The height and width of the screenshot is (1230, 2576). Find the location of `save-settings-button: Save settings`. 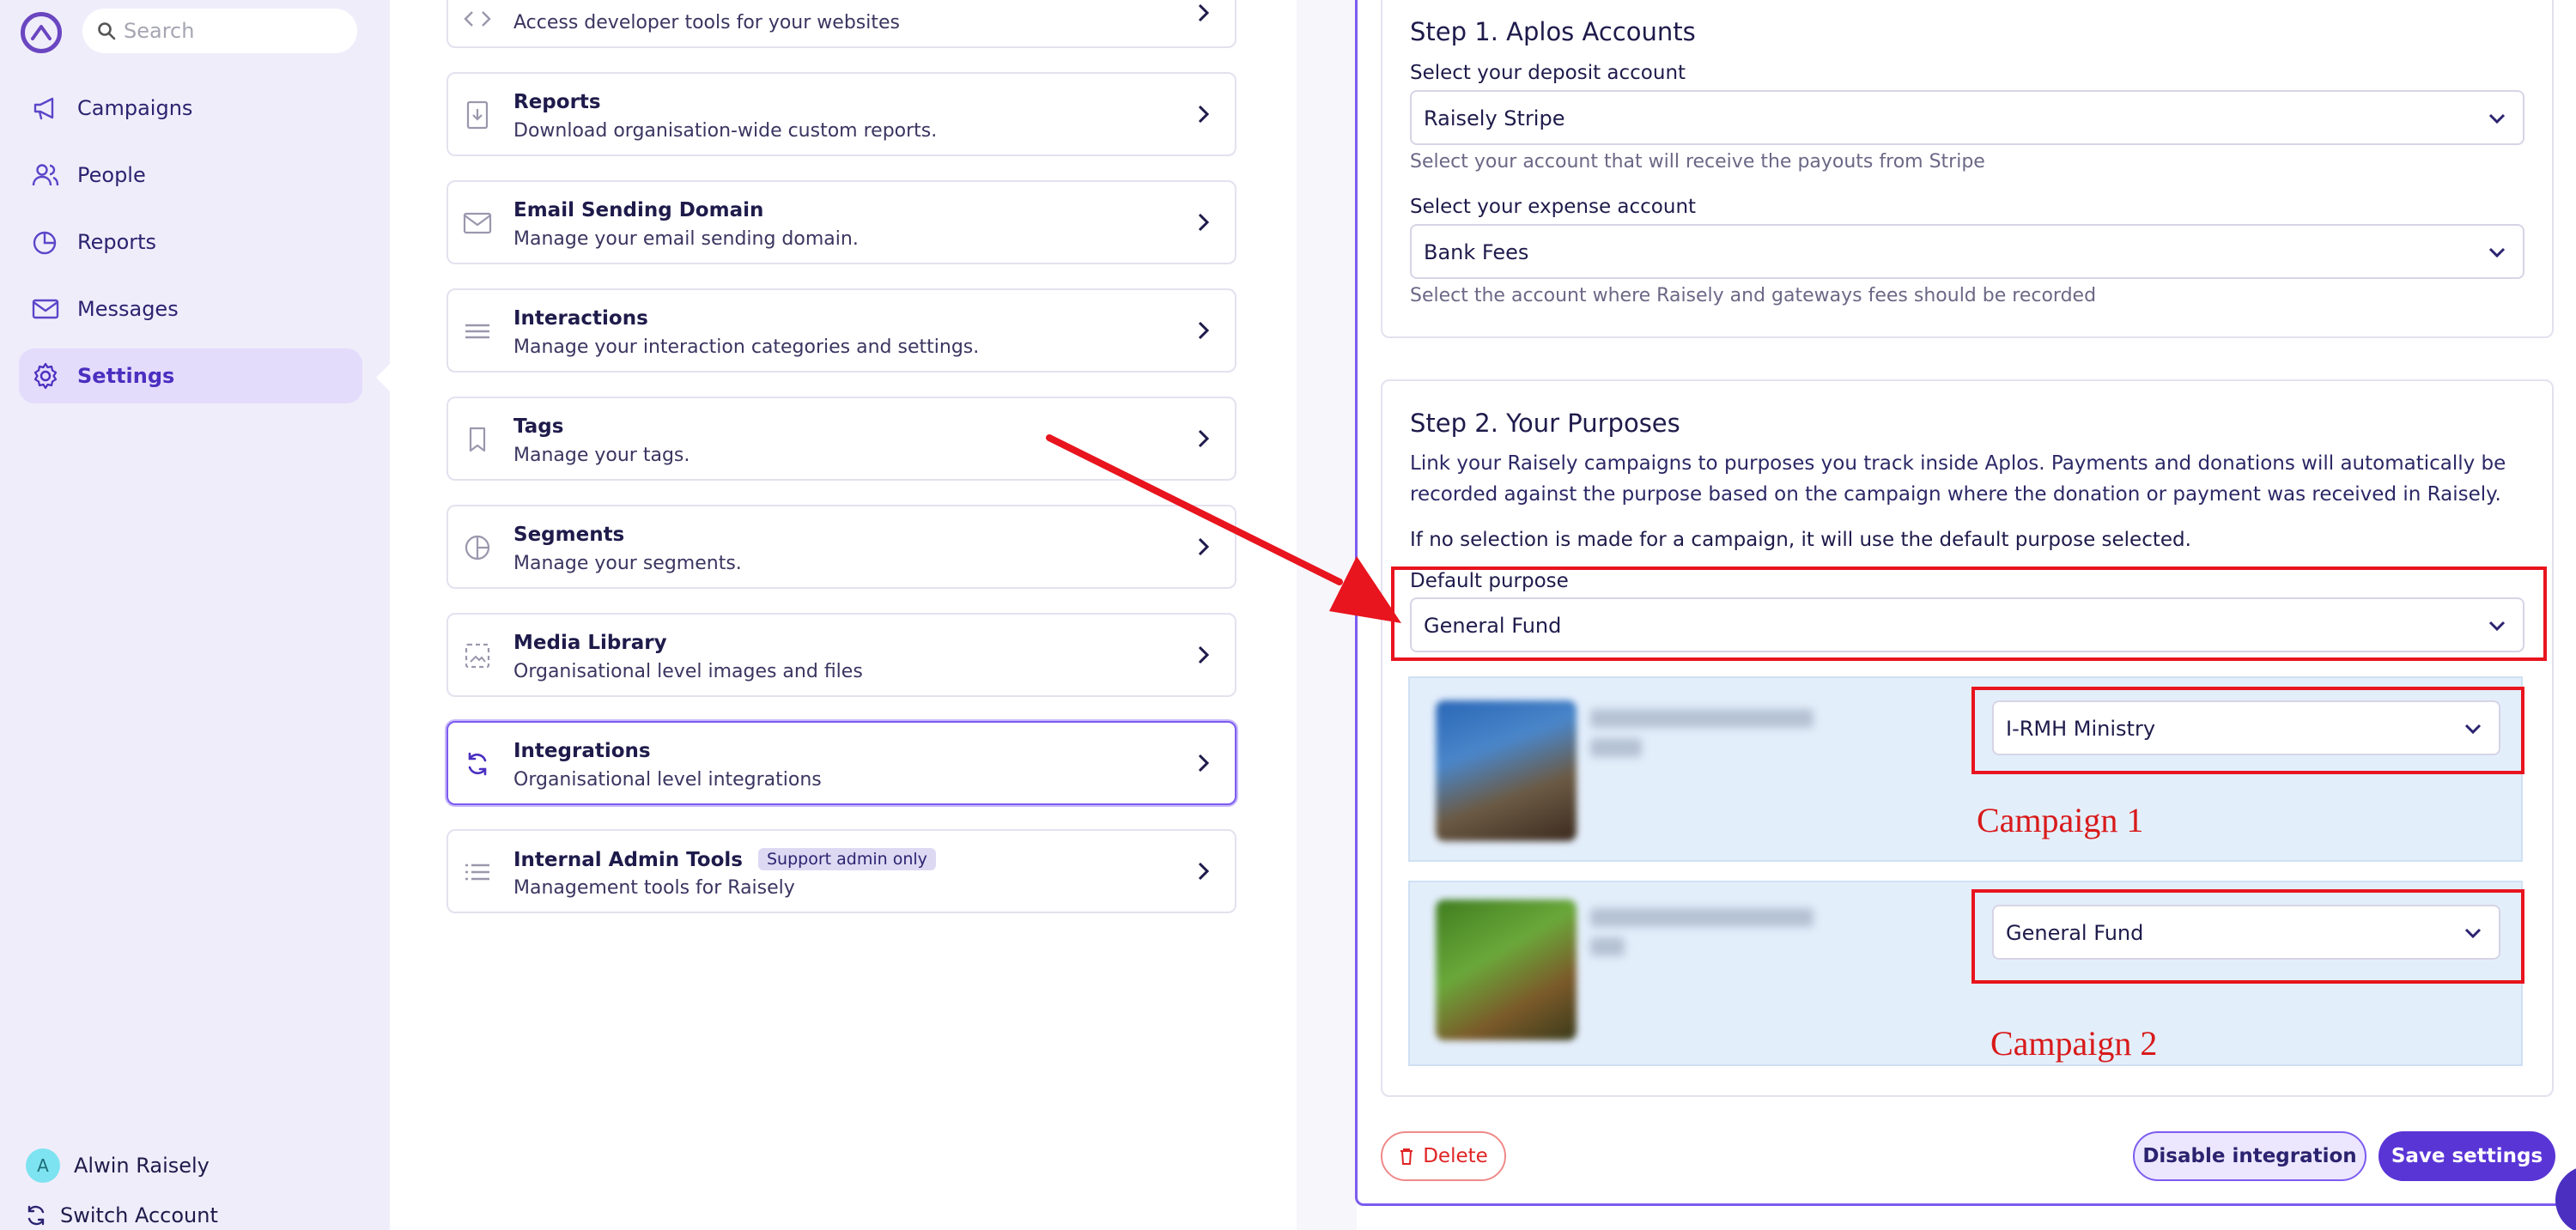

save-settings-button: Save settings is located at coordinates (2467, 1156).